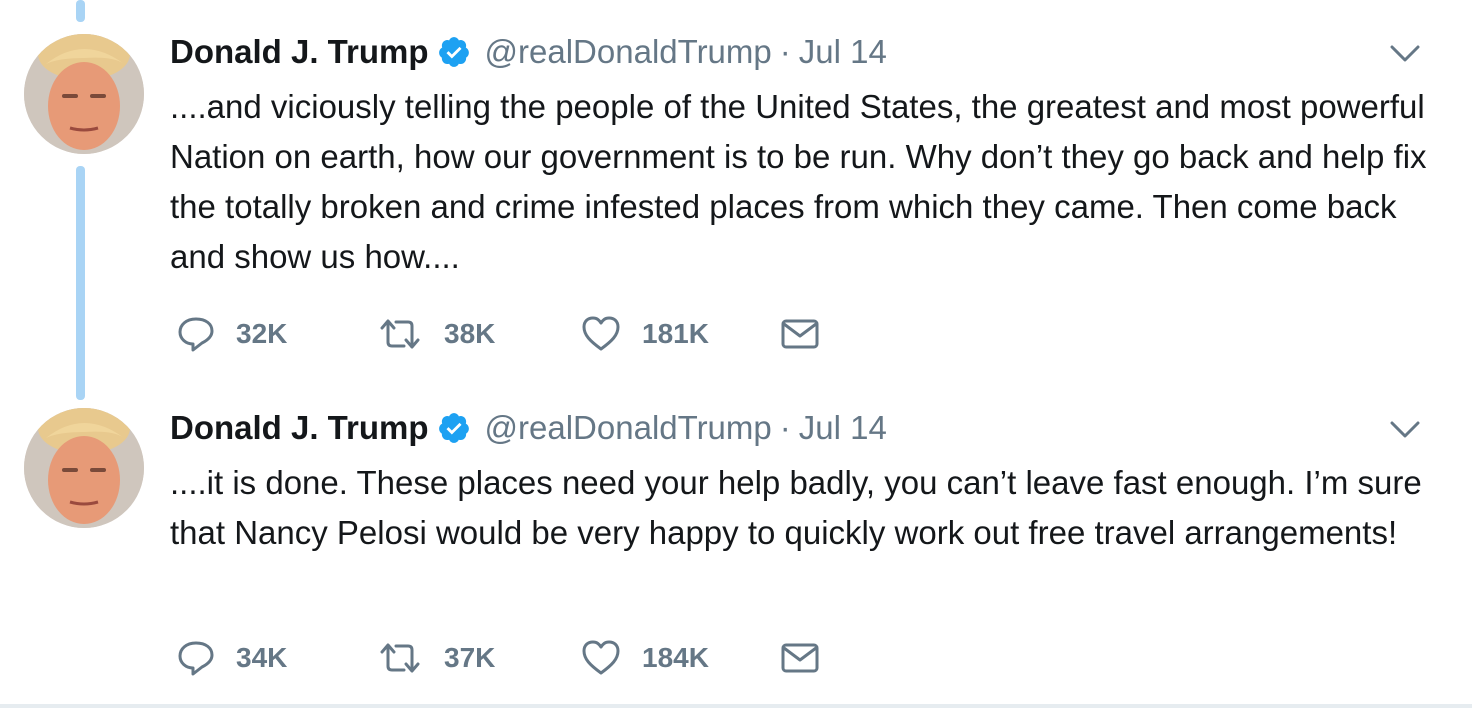 The width and height of the screenshot is (1472, 708). What do you see at coordinates (736, 706) in the screenshot?
I see `divider` at bounding box center [736, 706].